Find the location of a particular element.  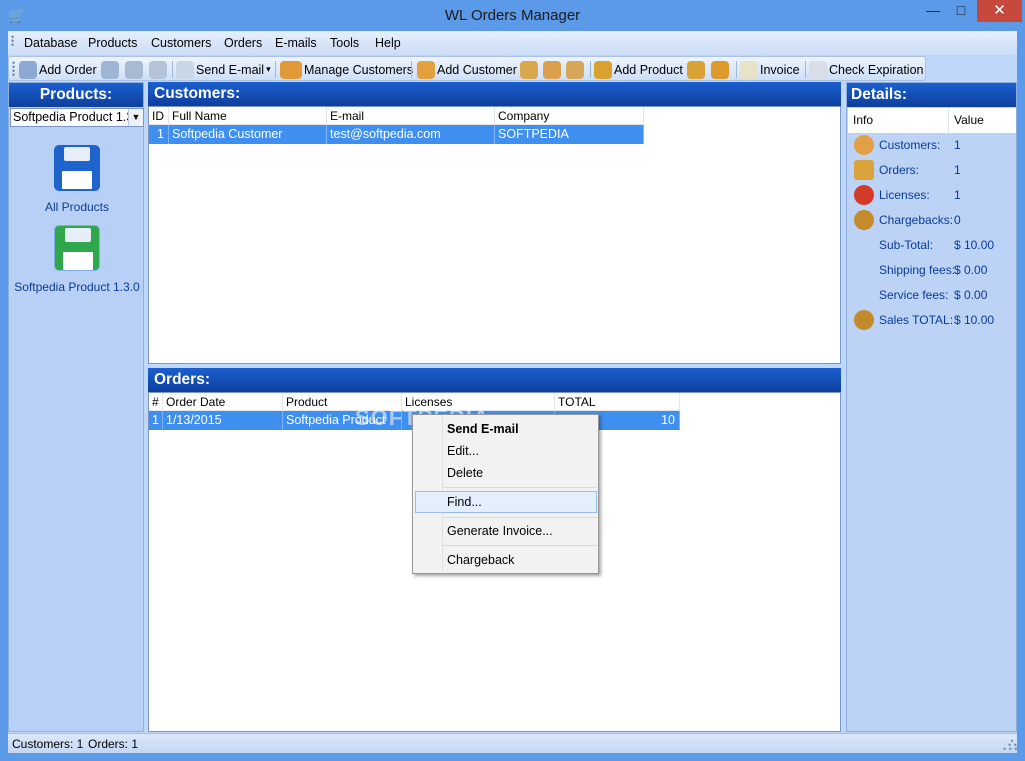

invoice-button: Invoice is located at coordinates (770, 69).